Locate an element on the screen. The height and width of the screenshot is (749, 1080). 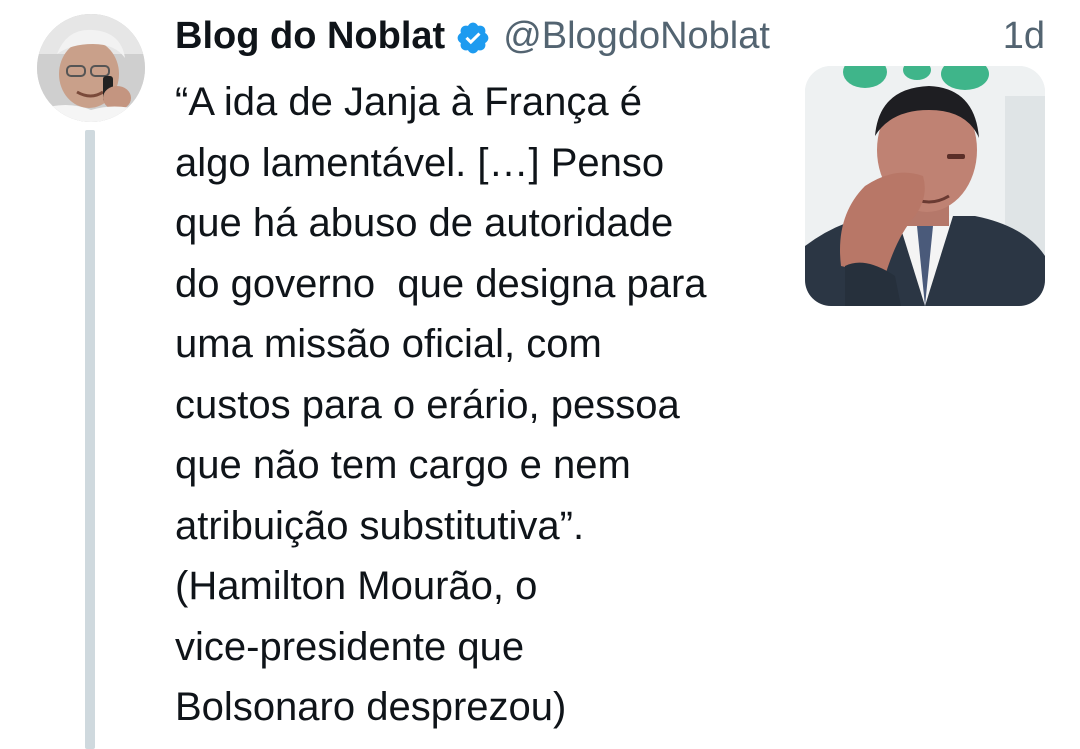
tweet-text-line: algo lamentável. […] Penso is located at coordinates (420, 162).